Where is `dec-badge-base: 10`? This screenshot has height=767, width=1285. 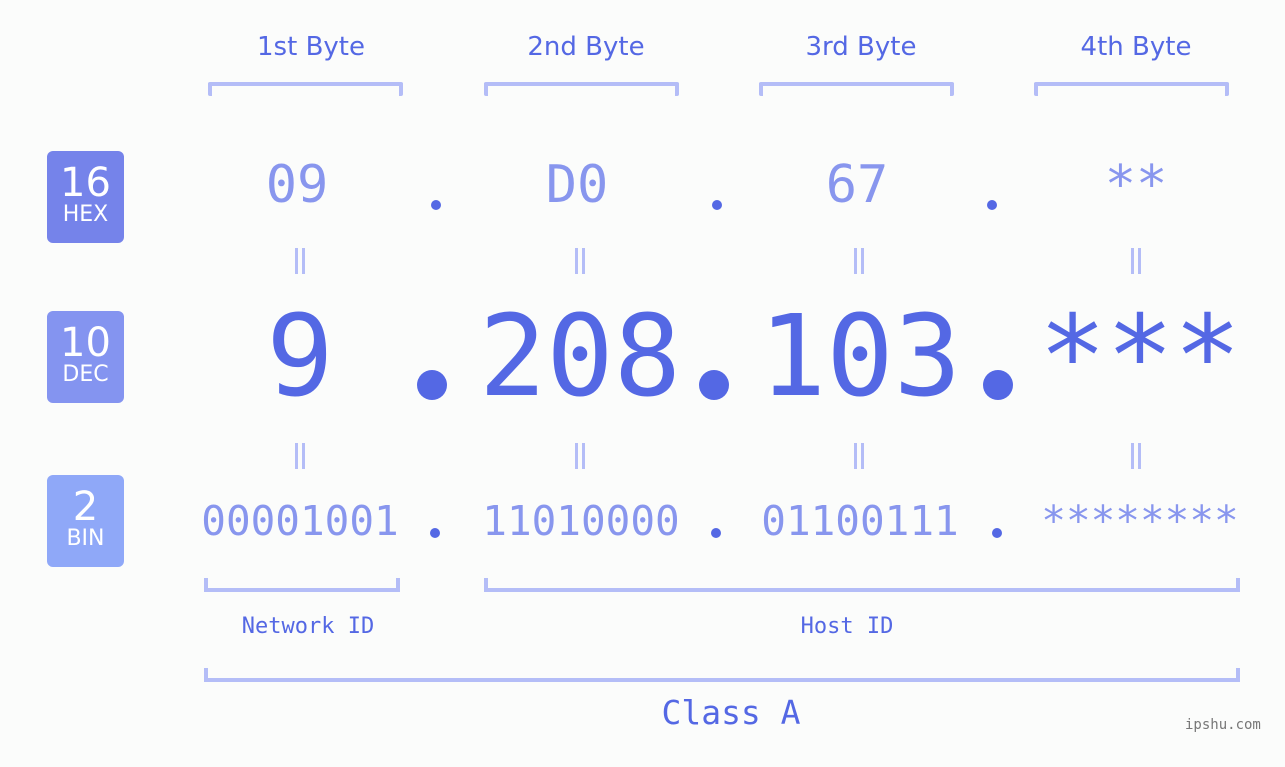 dec-badge-base: 10 is located at coordinates (85, 343).